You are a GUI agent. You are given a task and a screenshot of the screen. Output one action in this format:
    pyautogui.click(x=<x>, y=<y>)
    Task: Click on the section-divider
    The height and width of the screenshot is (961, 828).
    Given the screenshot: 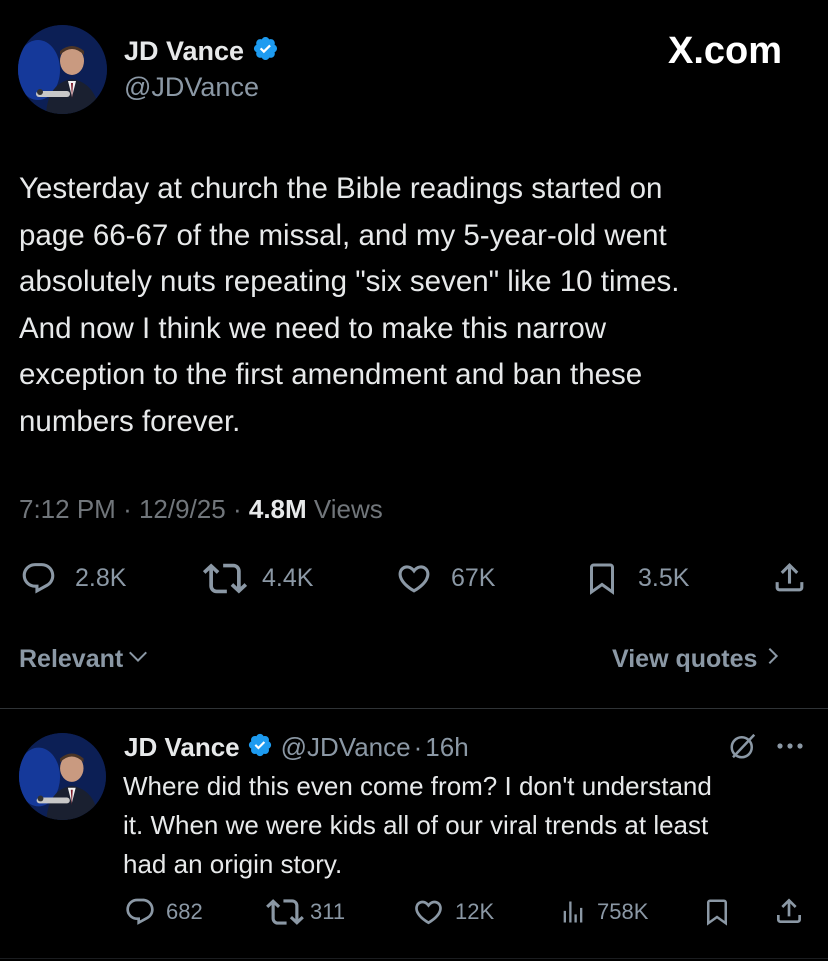 What is the action you would take?
    pyautogui.click(x=414, y=708)
    